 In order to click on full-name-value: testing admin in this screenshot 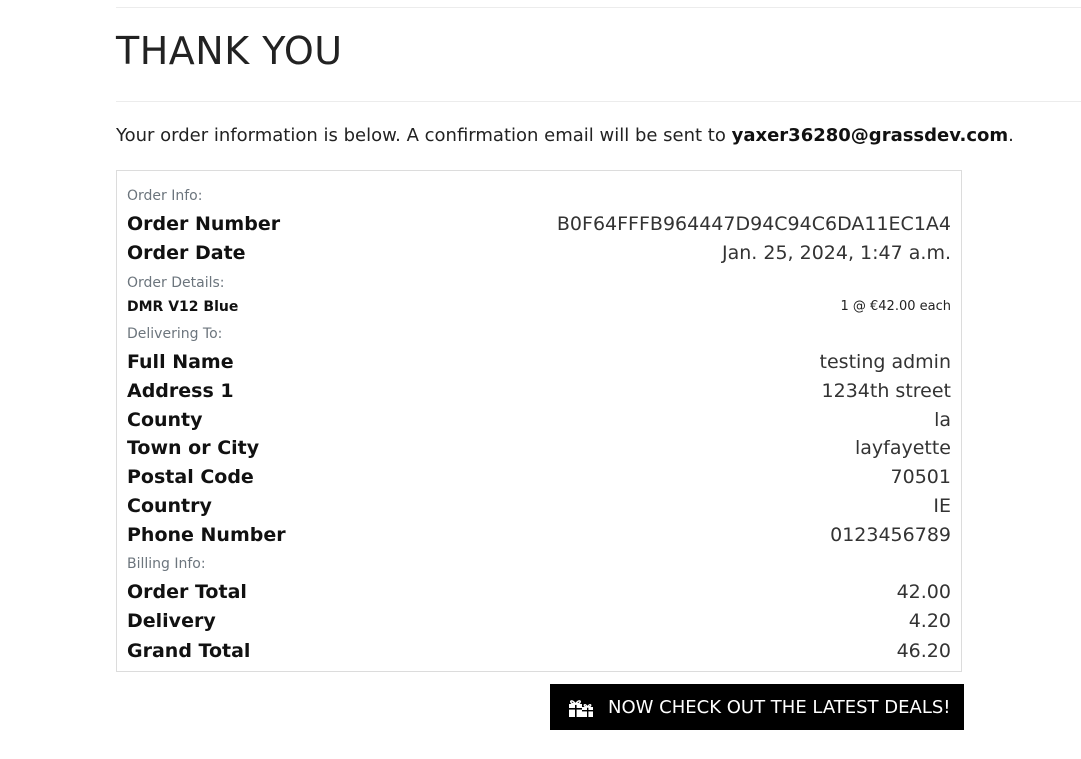, I will do `click(885, 362)`.